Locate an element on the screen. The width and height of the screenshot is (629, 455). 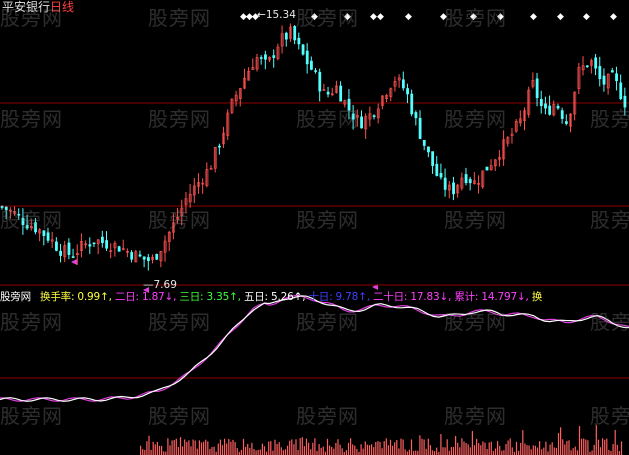
high-price-value: 15.34 is located at coordinates (280, 15).